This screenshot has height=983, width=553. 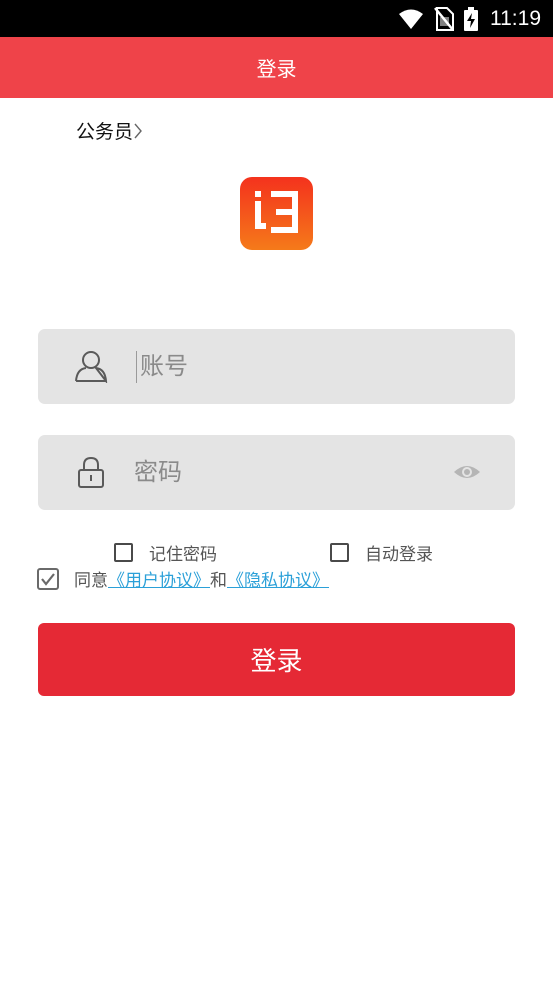 I want to click on account-field, so click(x=276, y=366).